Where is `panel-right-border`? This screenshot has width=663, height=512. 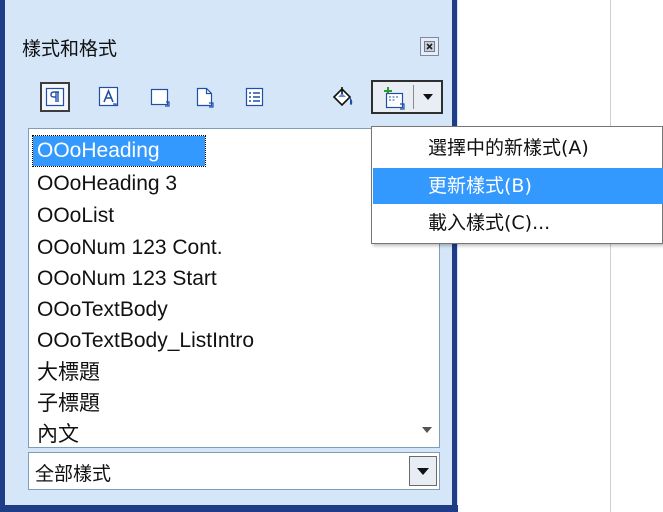
panel-right-border is located at coordinates (454, 256).